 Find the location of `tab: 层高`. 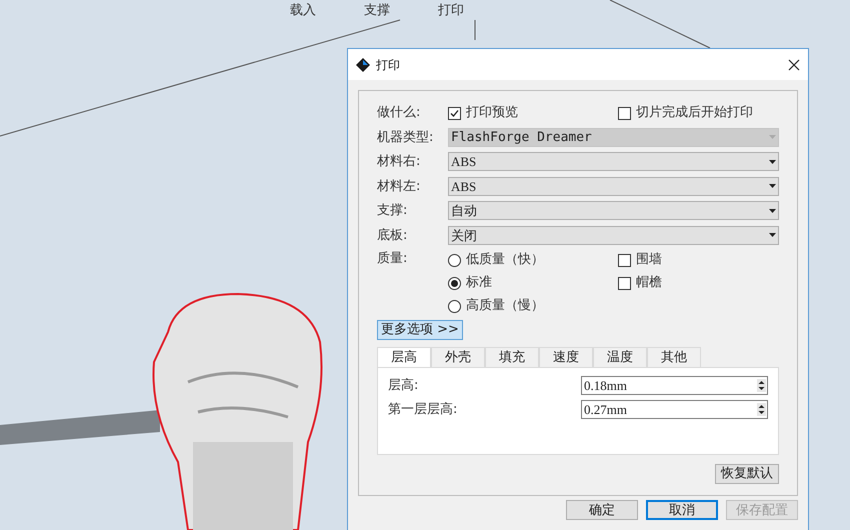

tab: 层高 is located at coordinates (404, 357).